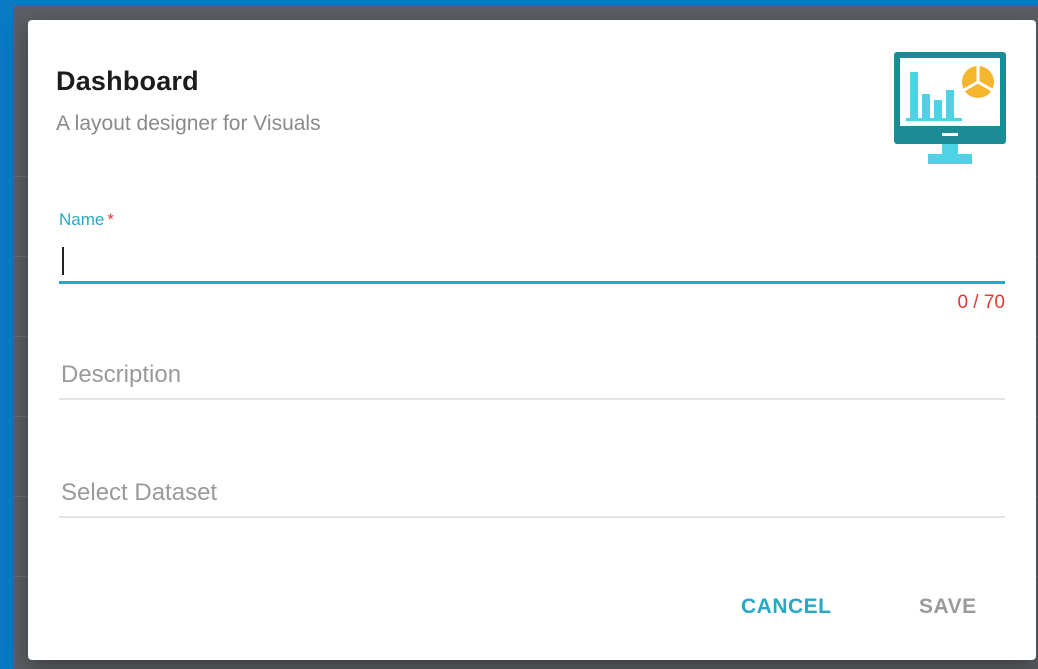 The width and height of the screenshot is (1038, 669). What do you see at coordinates (532, 220) in the screenshot?
I see `name-label-row: Name *` at bounding box center [532, 220].